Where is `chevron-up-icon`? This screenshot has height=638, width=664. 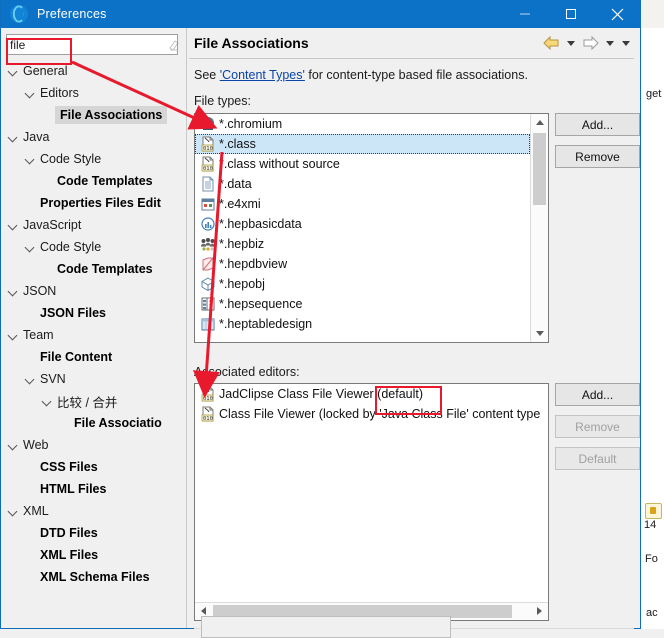 chevron-up-icon is located at coordinates (539, 122).